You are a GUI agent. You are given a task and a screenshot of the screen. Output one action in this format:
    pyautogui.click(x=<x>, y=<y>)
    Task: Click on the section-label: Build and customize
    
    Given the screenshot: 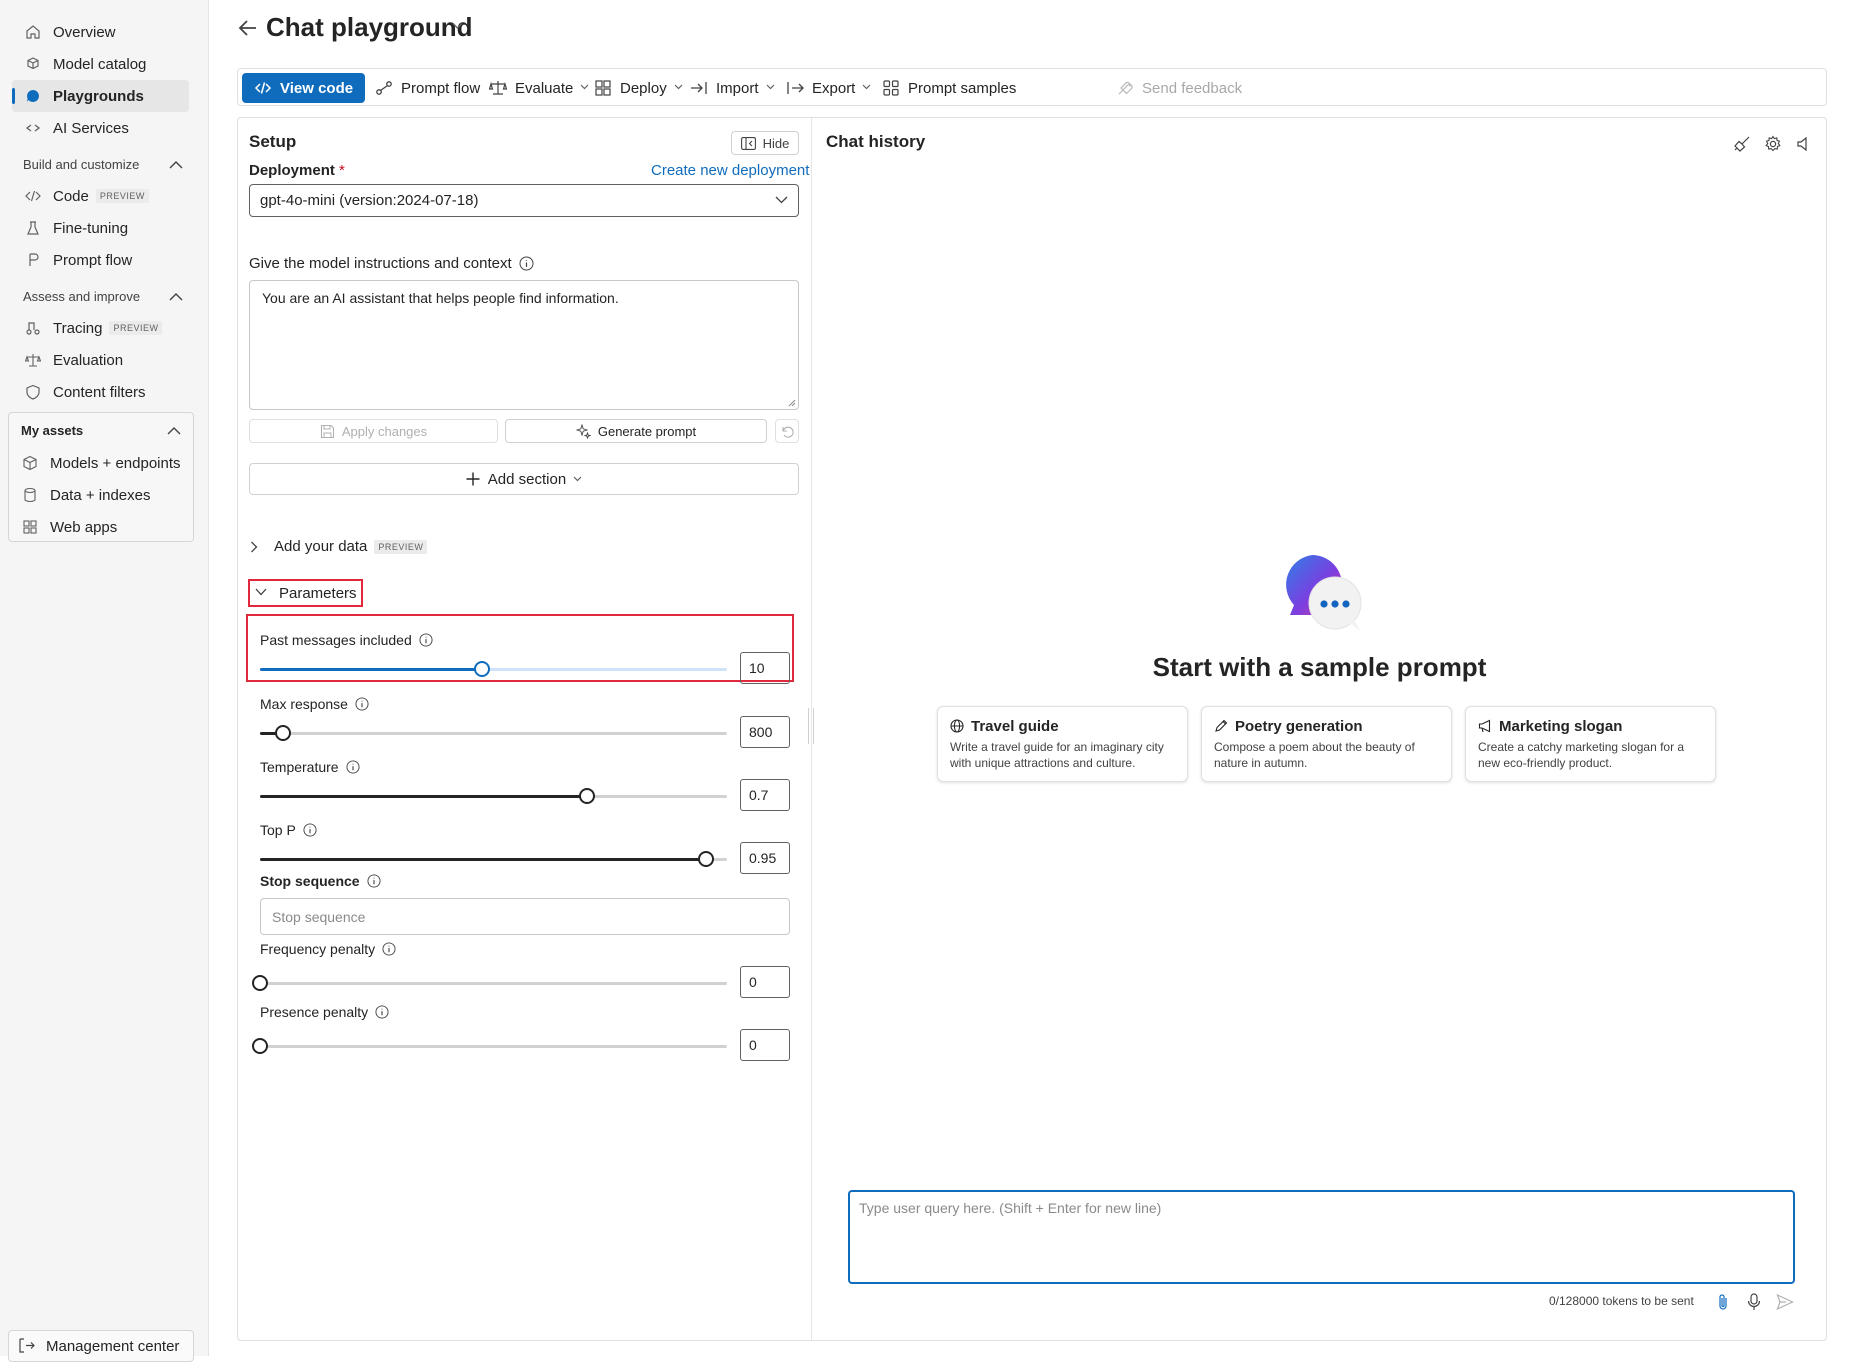 What is the action you would take?
    pyautogui.click(x=81, y=164)
    